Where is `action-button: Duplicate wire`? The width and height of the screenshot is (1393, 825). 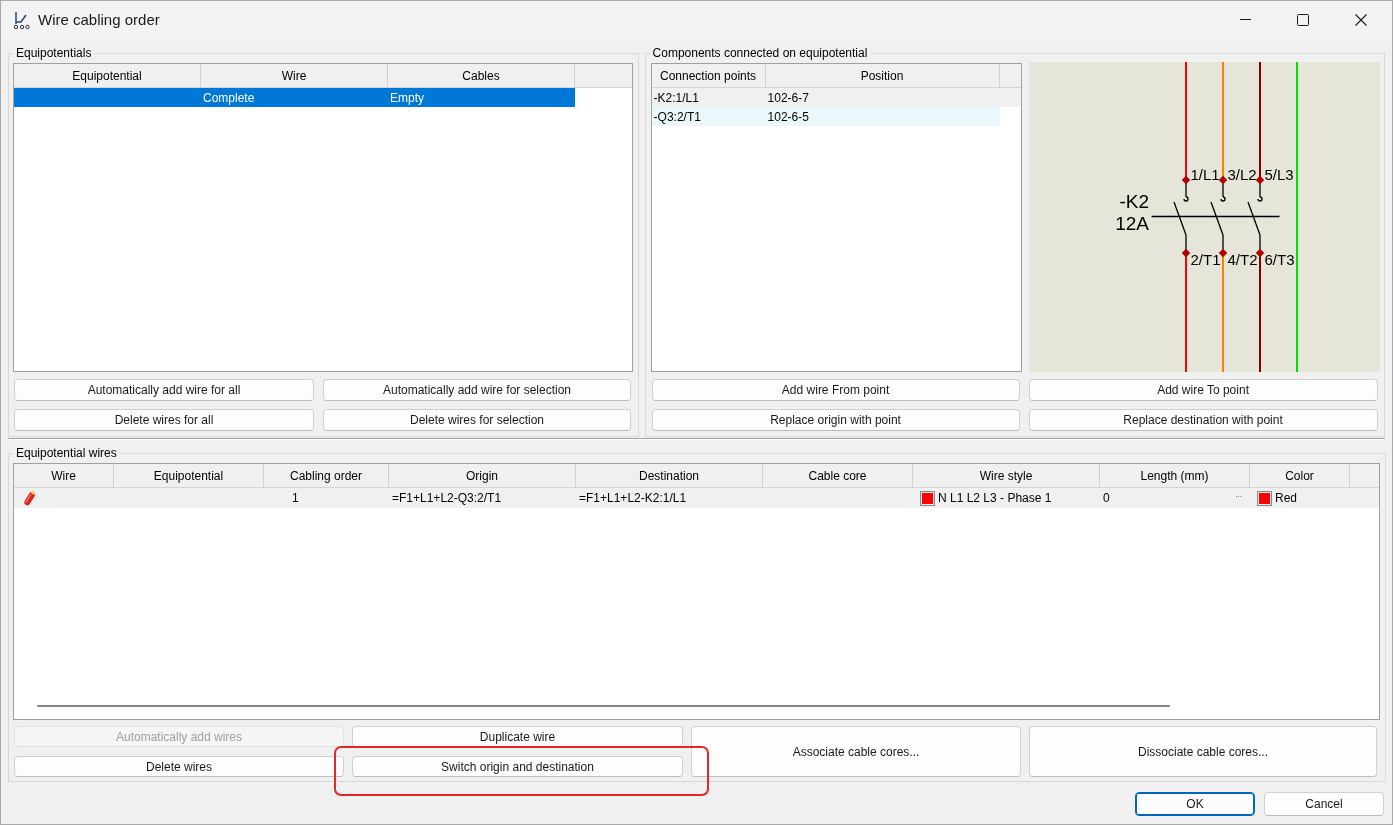
action-button: Duplicate wire is located at coordinates (517, 736).